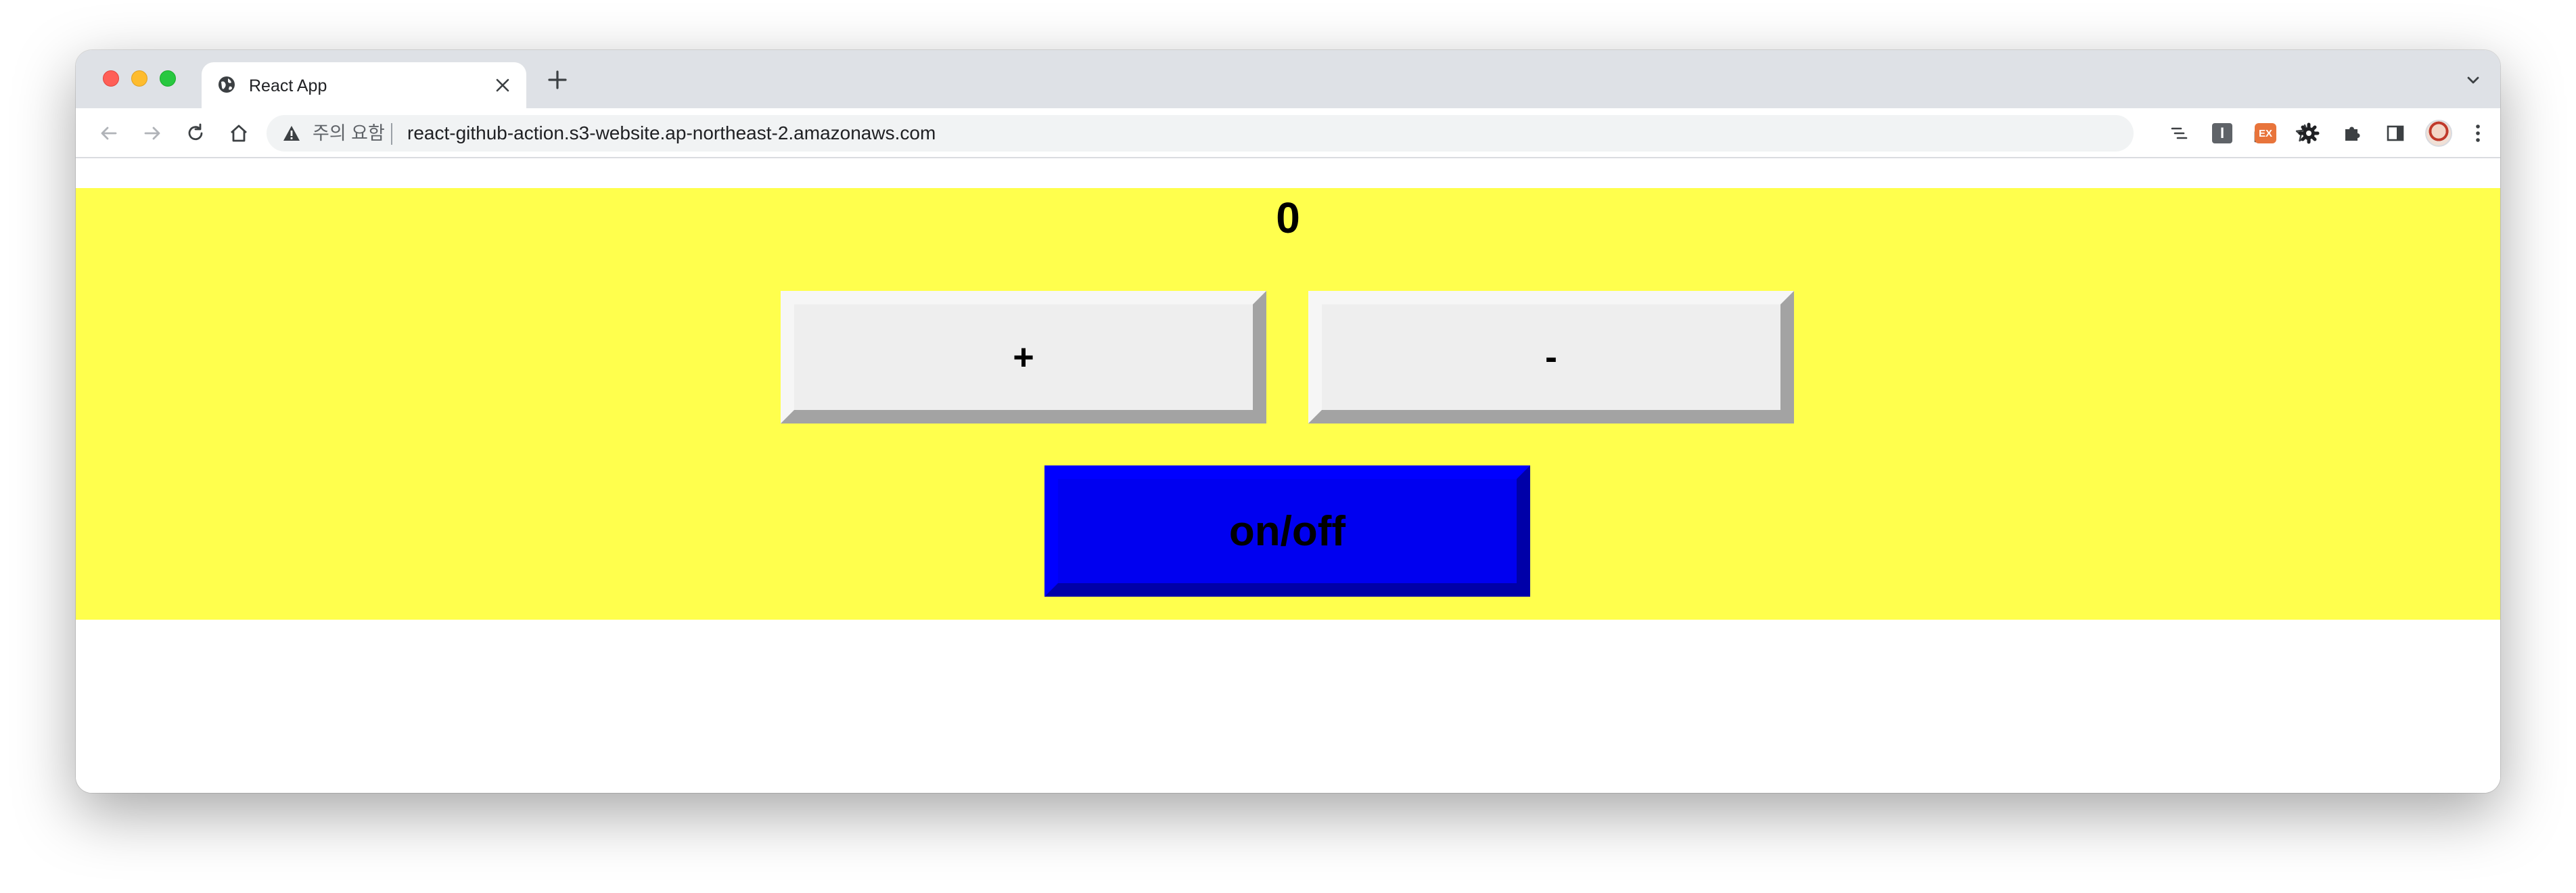  Describe the element at coordinates (1551, 357) in the screenshot. I see `decrement-button: -` at that location.